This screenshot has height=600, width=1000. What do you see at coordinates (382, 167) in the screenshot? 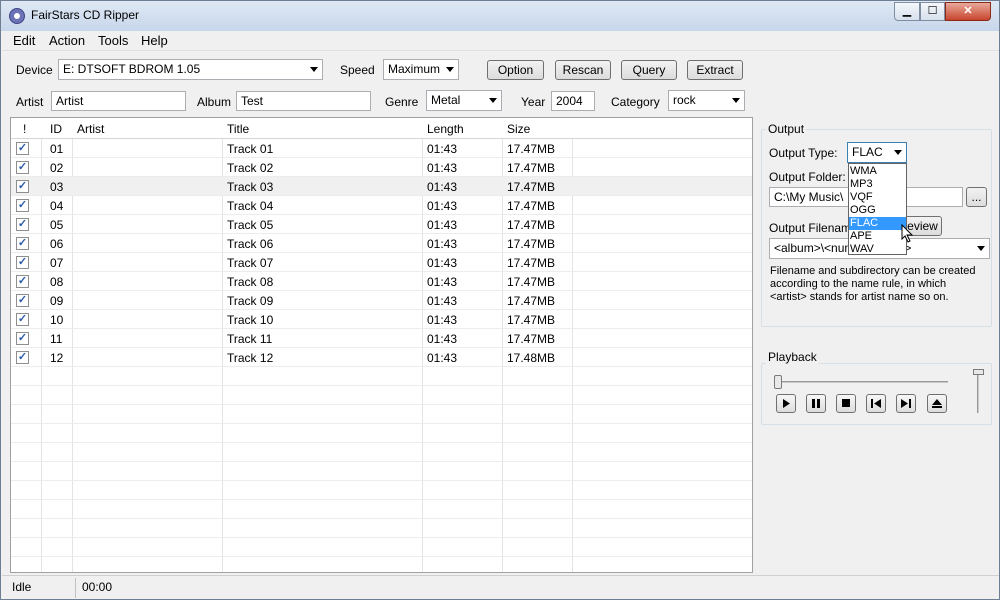
I see `table-row: ✓ 02 Track 02 01:43 17.47MB` at bounding box center [382, 167].